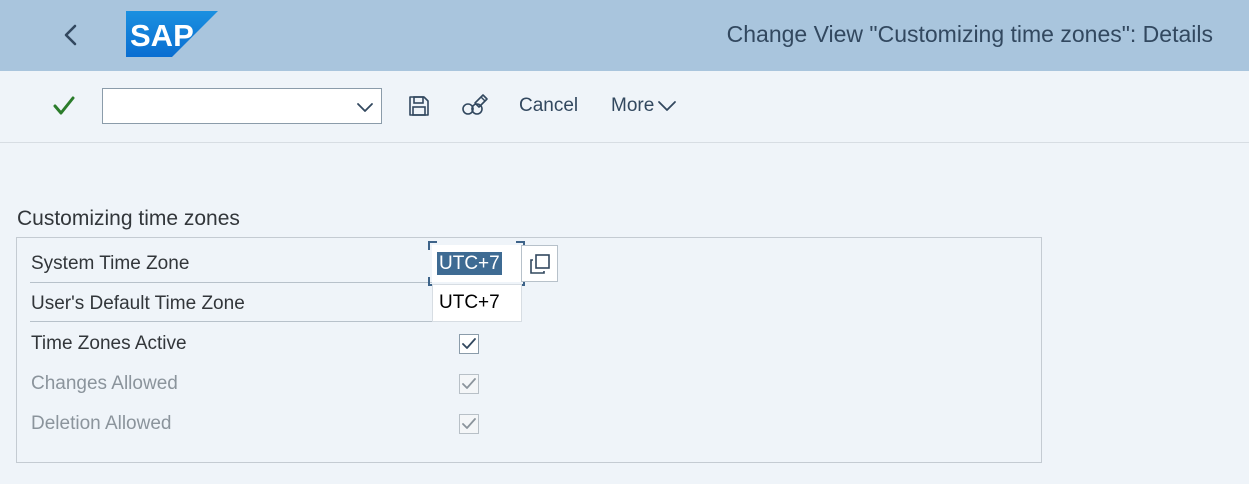 The height and width of the screenshot is (484, 1249). Describe the element at coordinates (469, 263) in the screenshot. I see `system-time-zone-value: UTC+7` at that location.